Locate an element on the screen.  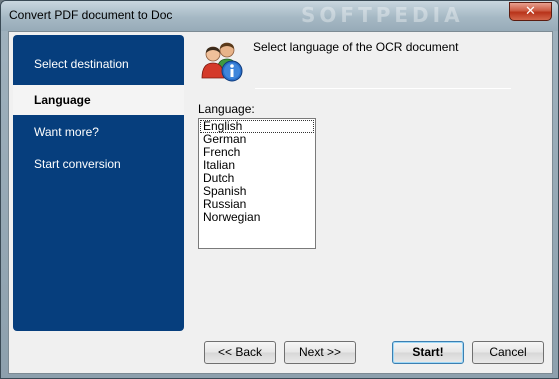
window-title: Convert PDF document to Doc is located at coordinates (91, 15).